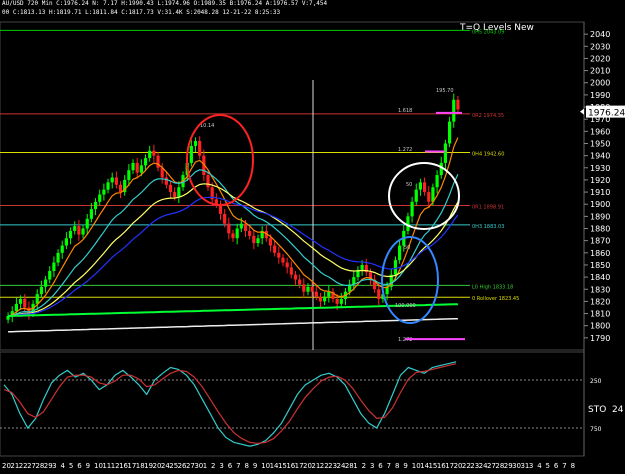 The width and height of the screenshot is (625, 474). Describe the element at coordinates (539, 466) in the screenshot. I see `x-tick-label: 4` at that location.